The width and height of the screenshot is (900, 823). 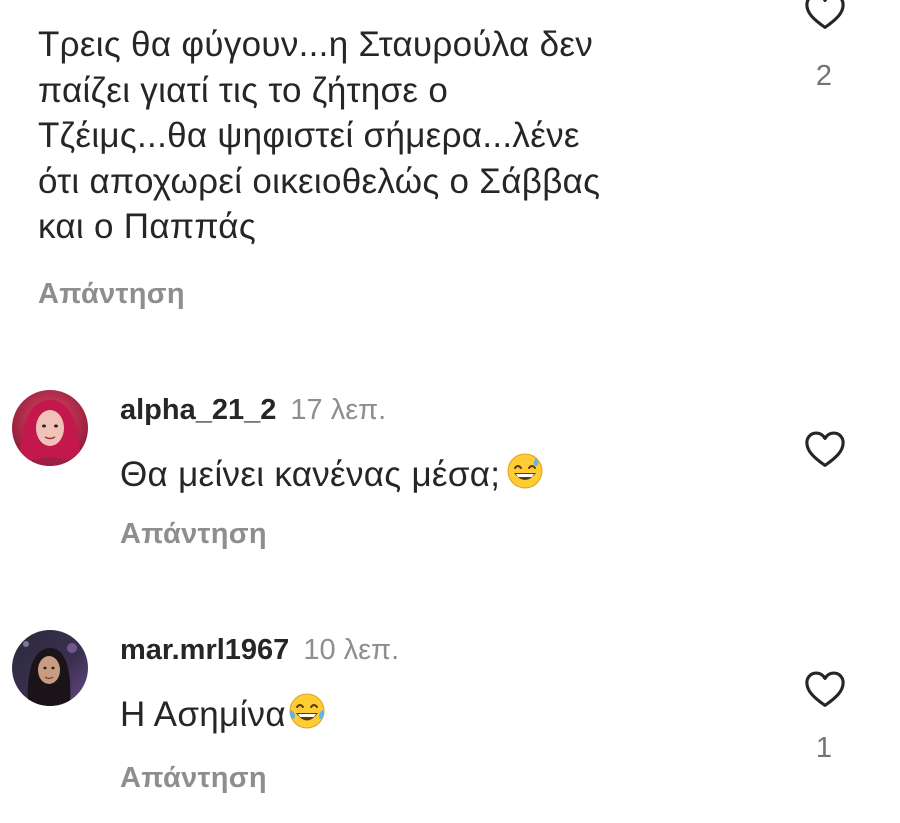 I want to click on timestamp: 10 λεπ., so click(x=351, y=650).